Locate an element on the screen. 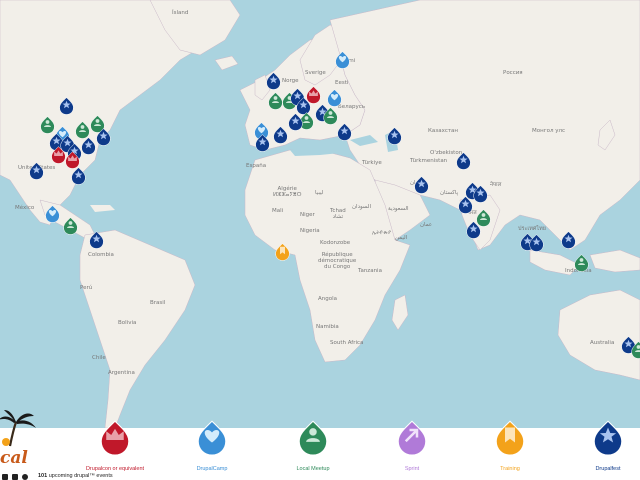  logo-text: cal is located at coordinates (14, 458).